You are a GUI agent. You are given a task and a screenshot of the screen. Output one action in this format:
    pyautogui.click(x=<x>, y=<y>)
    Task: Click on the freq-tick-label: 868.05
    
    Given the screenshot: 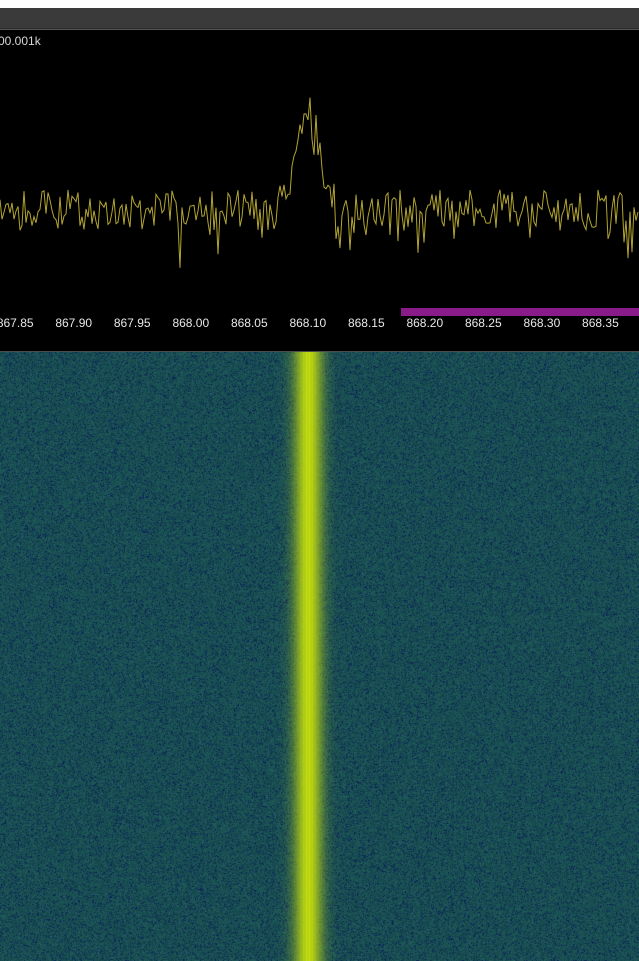 What is the action you would take?
    pyautogui.click(x=249, y=323)
    